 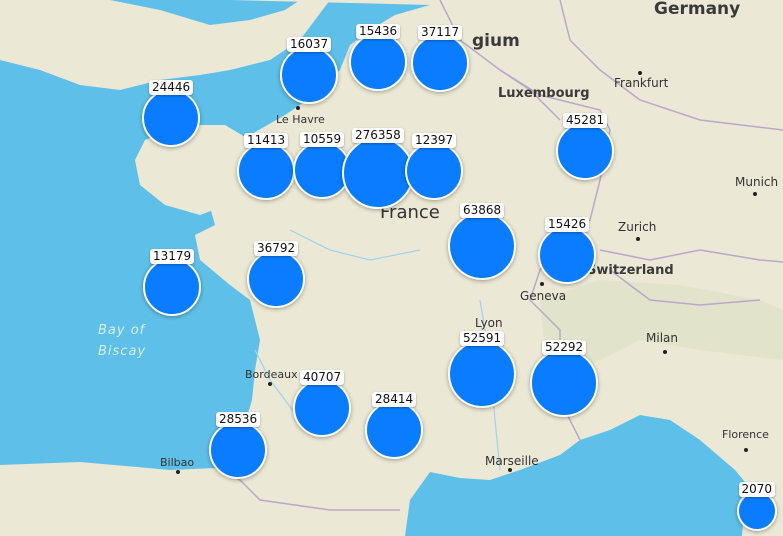 I want to click on cluster-count-label: 15426, so click(x=567, y=224).